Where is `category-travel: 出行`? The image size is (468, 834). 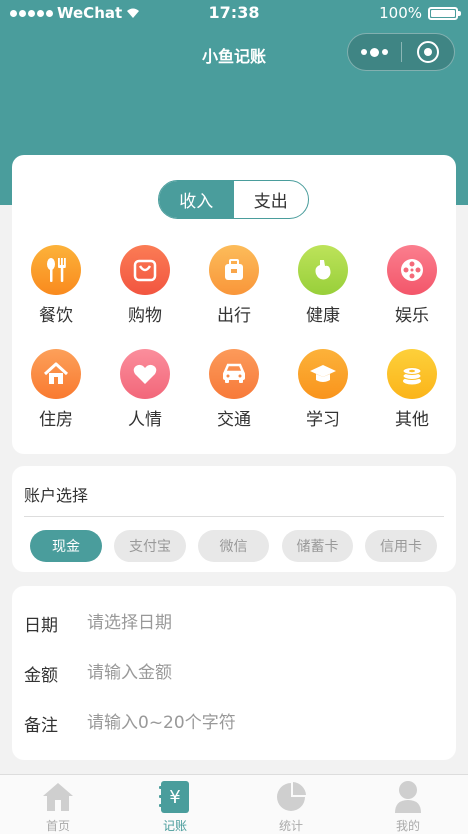
category-travel: 出行 is located at coordinates (234, 285).